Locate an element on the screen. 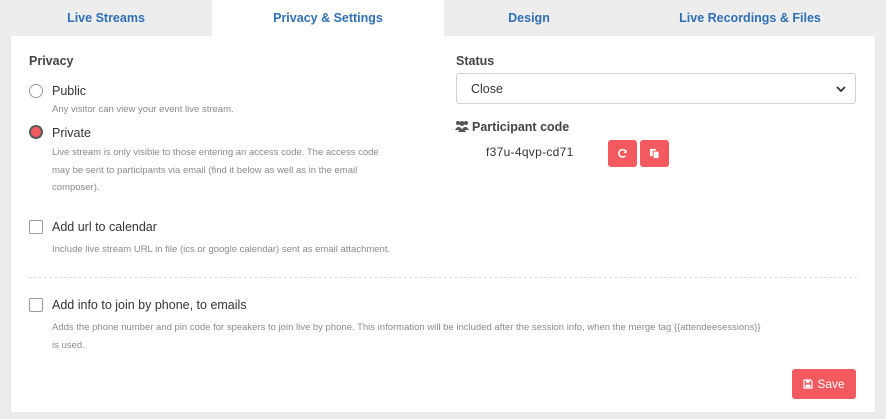 Image resolution: width=886 pixels, height=419 pixels. save-button: Save is located at coordinates (824, 384).